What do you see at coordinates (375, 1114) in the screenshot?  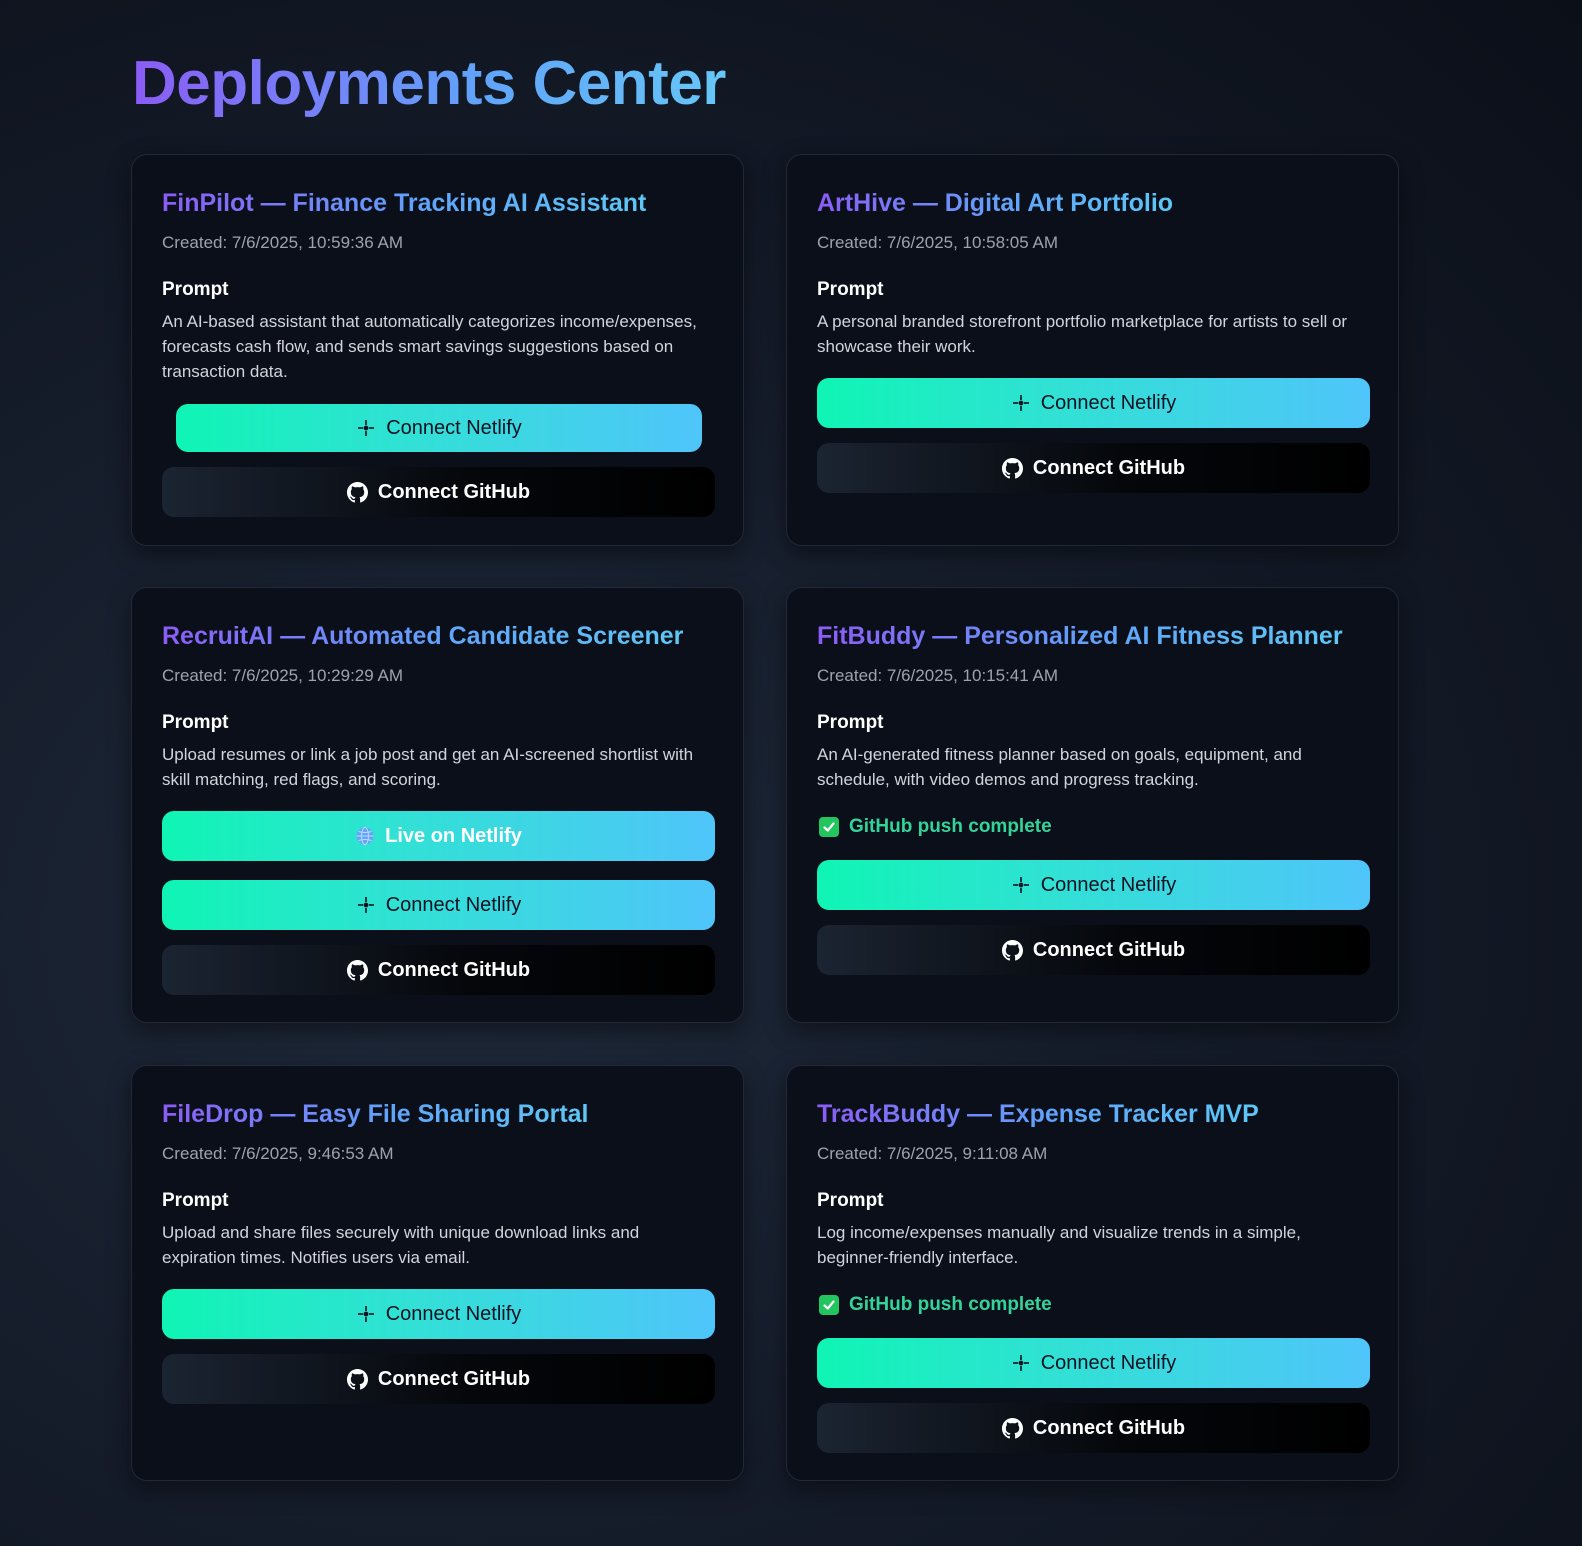 I see `project-title: FileDrop — Easy File Sharing Portal` at bounding box center [375, 1114].